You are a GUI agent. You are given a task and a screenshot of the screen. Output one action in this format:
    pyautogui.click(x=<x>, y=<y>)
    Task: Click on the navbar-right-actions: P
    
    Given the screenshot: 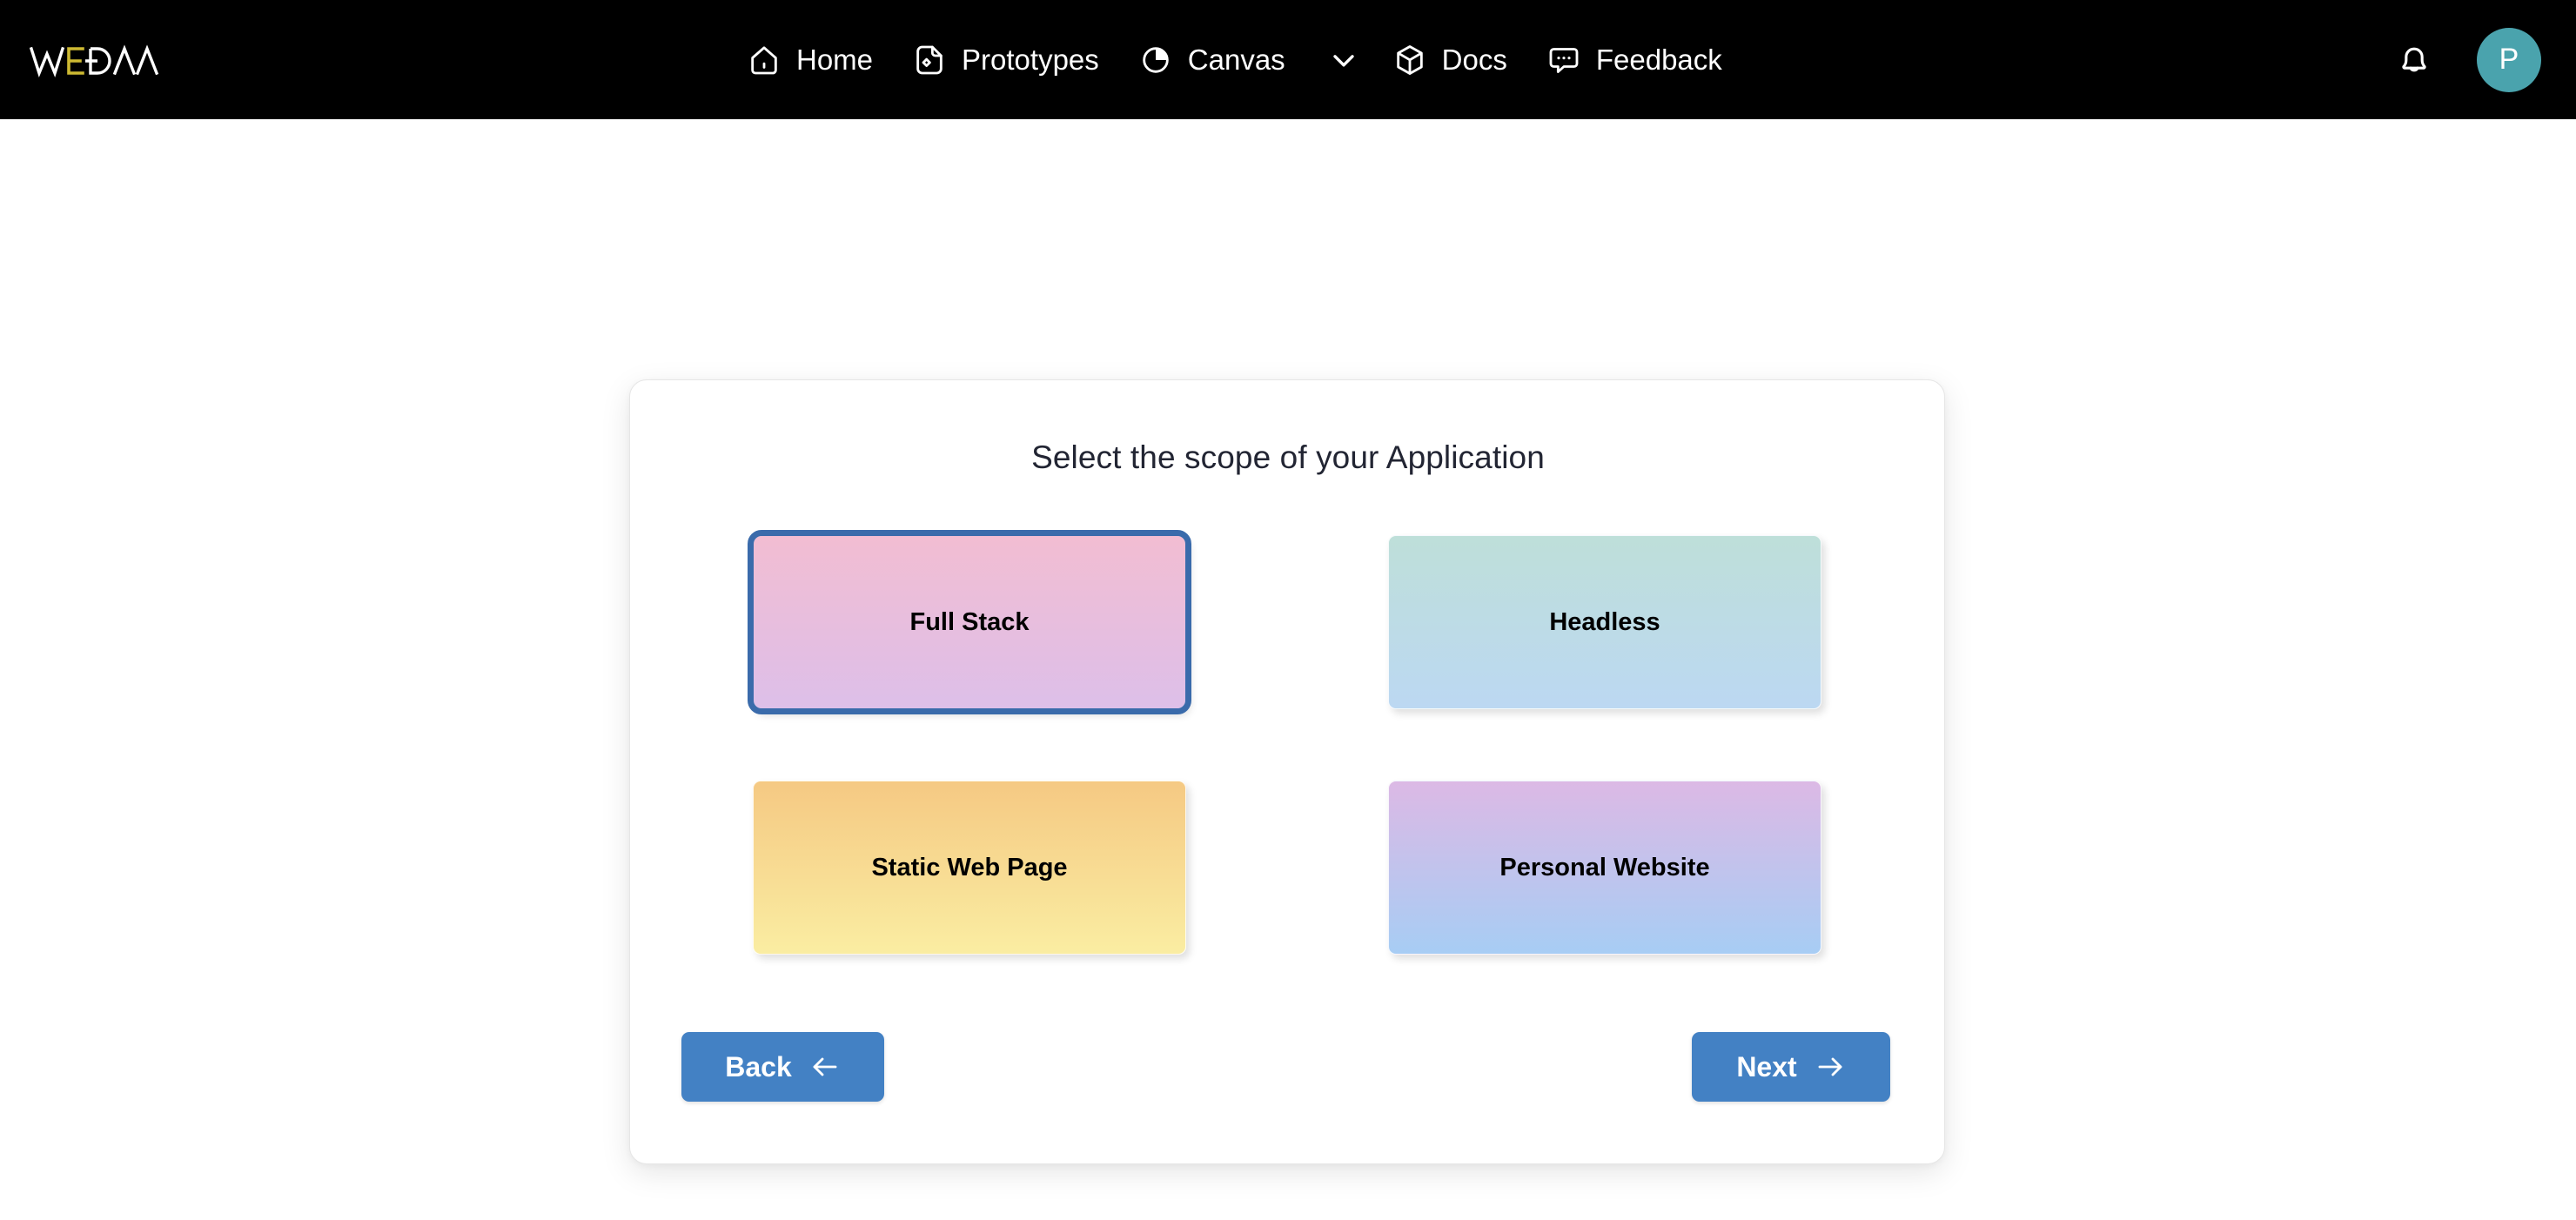 What is the action you would take?
    pyautogui.click(x=2467, y=59)
    